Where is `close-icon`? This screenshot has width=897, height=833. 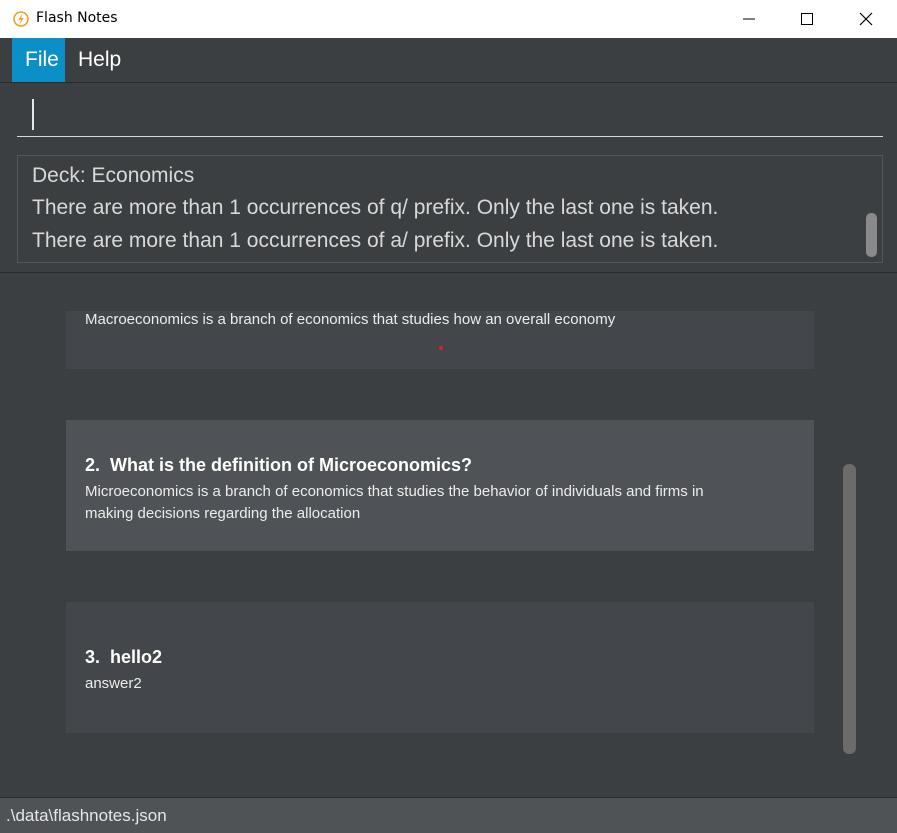
close-icon is located at coordinates (866, 19).